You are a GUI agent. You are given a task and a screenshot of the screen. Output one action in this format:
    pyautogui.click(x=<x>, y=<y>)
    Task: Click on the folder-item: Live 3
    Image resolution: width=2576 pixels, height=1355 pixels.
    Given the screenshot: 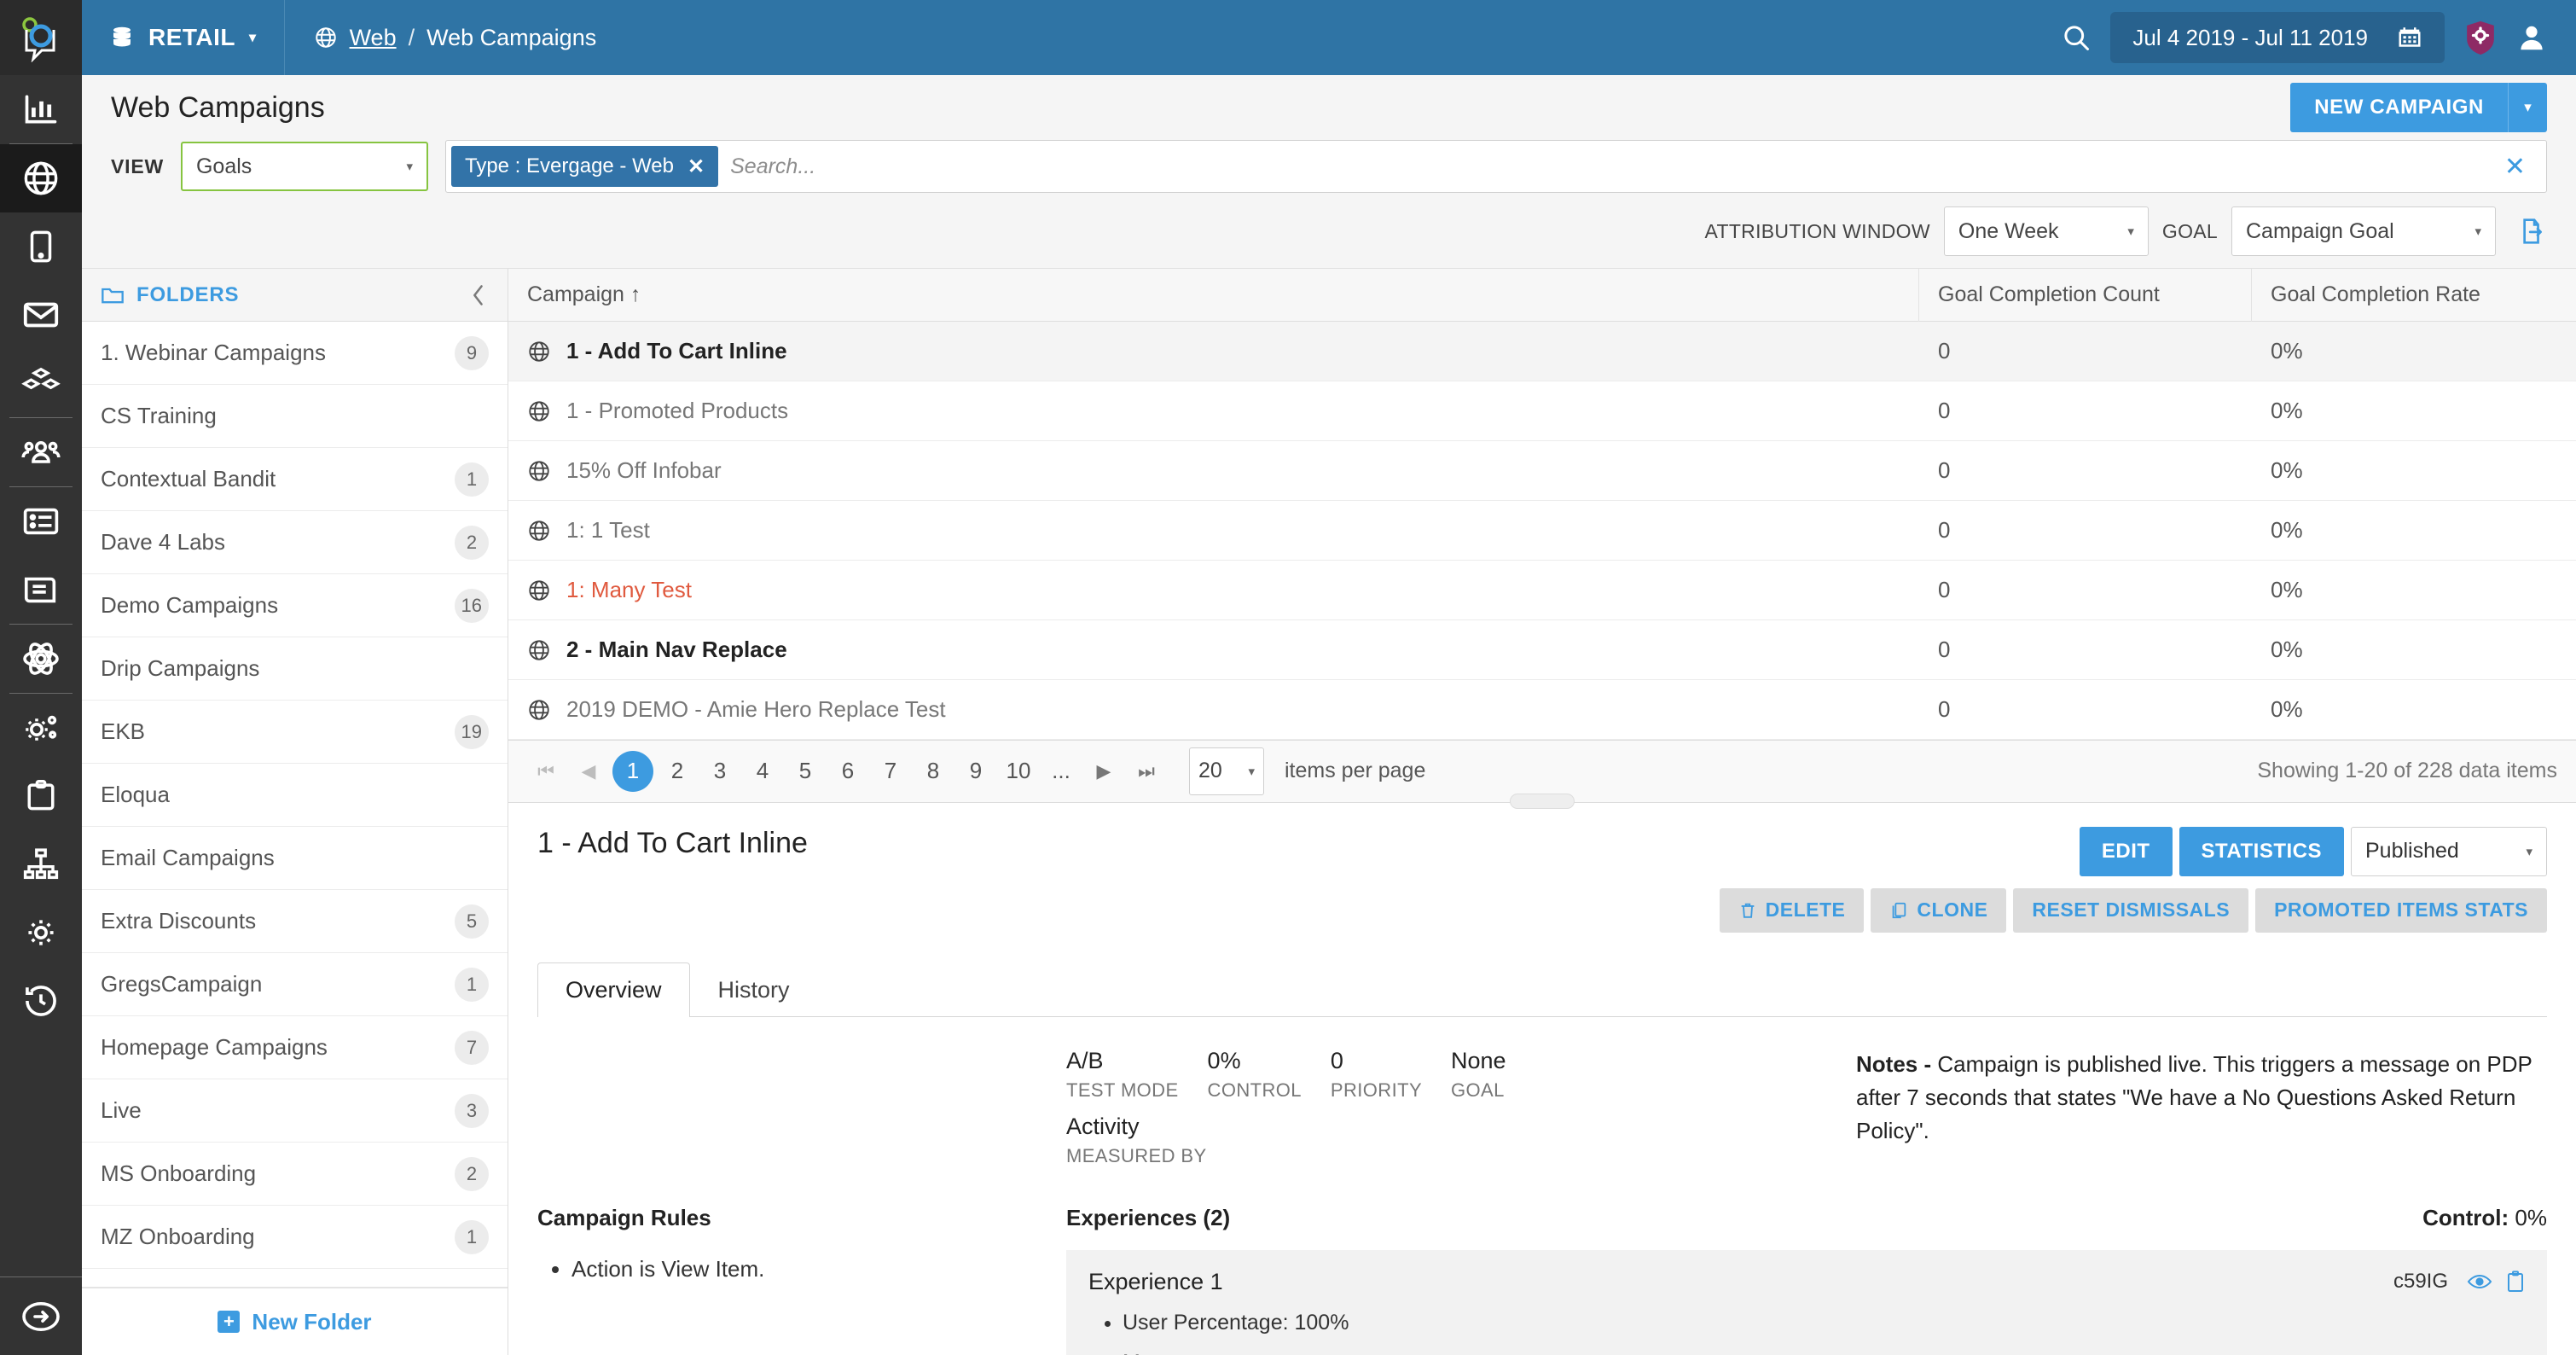 What is the action you would take?
    pyautogui.click(x=295, y=1111)
    